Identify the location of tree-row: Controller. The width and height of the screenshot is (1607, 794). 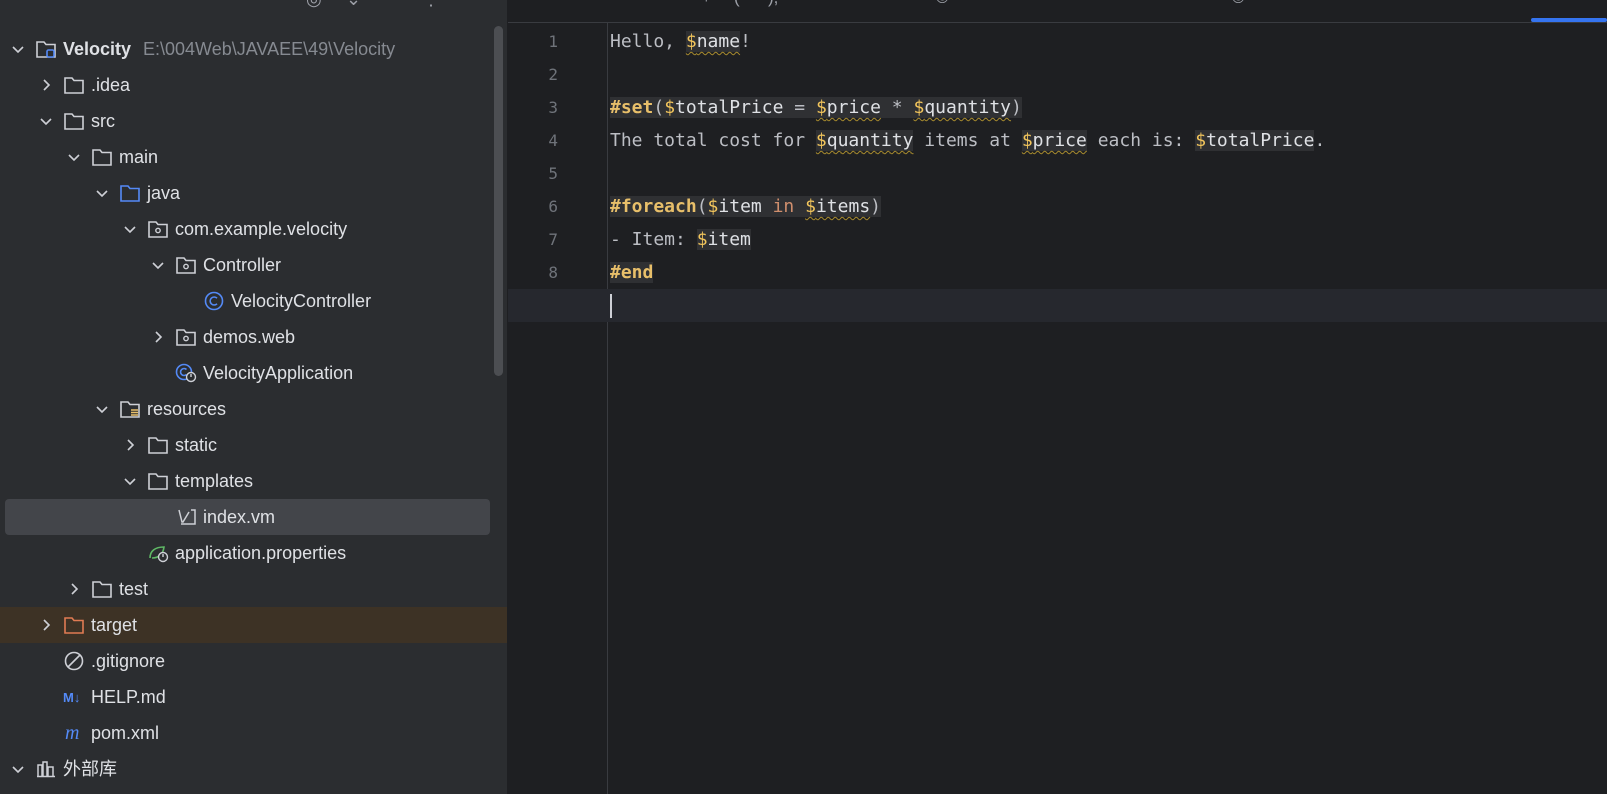
(245, 265).